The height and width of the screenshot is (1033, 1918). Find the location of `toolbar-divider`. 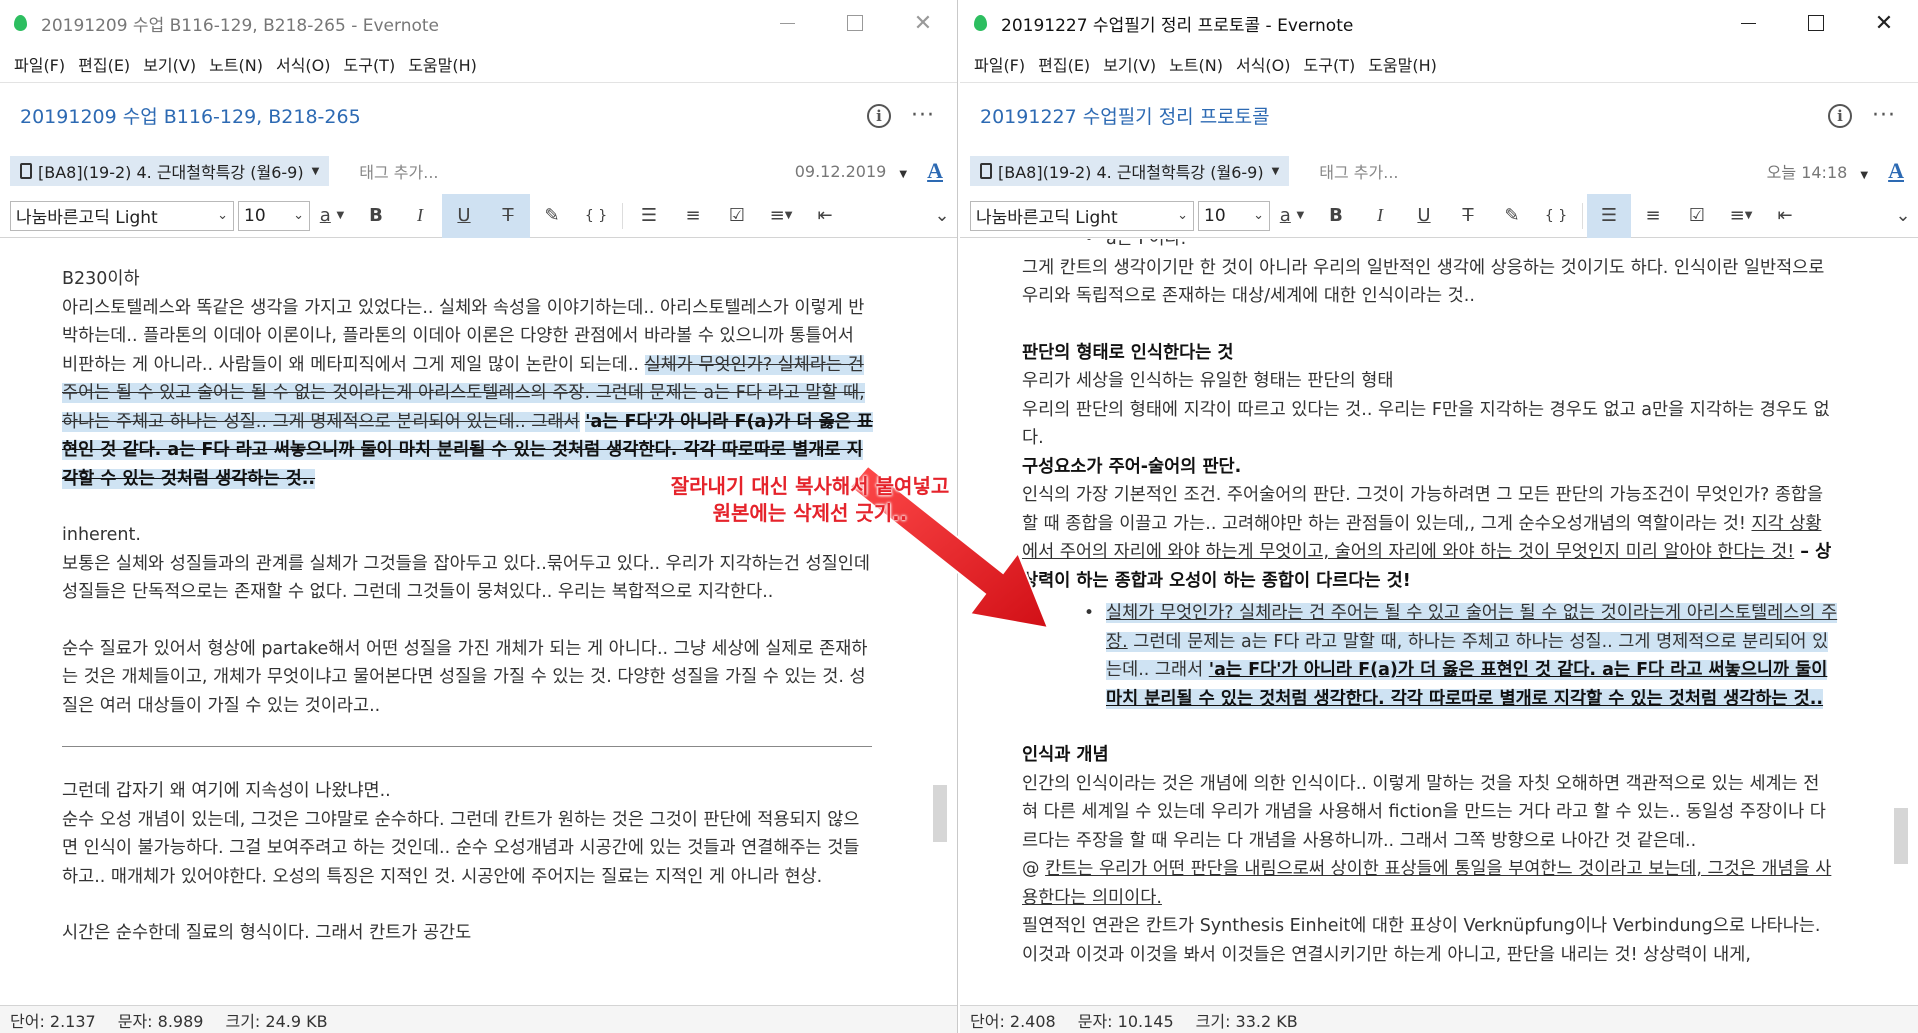

toolbar-divider is located at coordinates (1582, 215).